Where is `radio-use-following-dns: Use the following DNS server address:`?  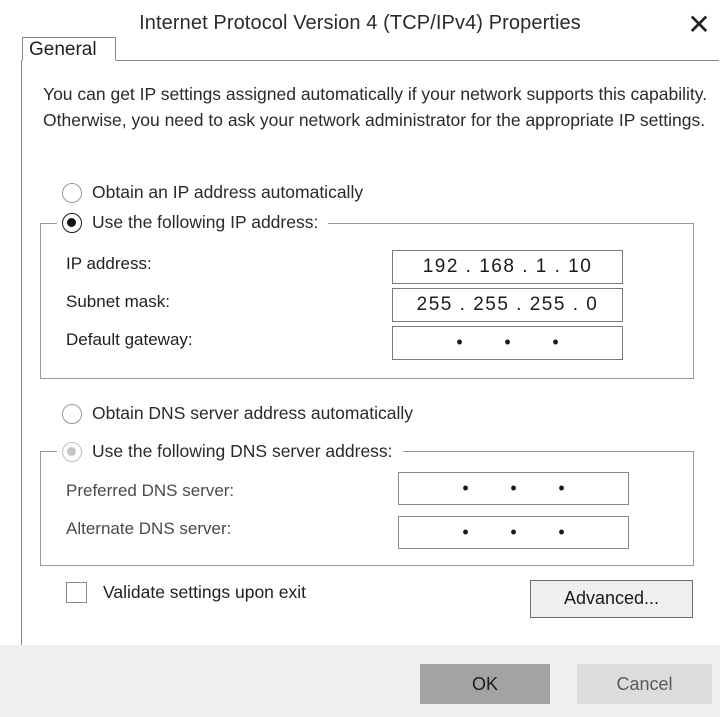
radio-use-following-dns: Use the following DNS server address: is located at coordinates (230, 451).